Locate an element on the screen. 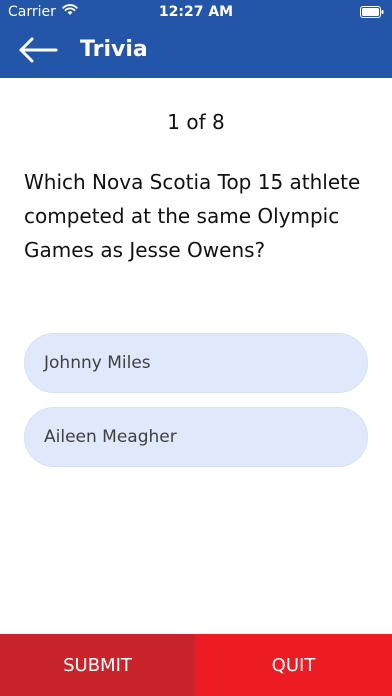 This screenshot has height=696, width=392. top-bar: Carrier 12:27 AM Trivia is located at coordinates (196, 39).